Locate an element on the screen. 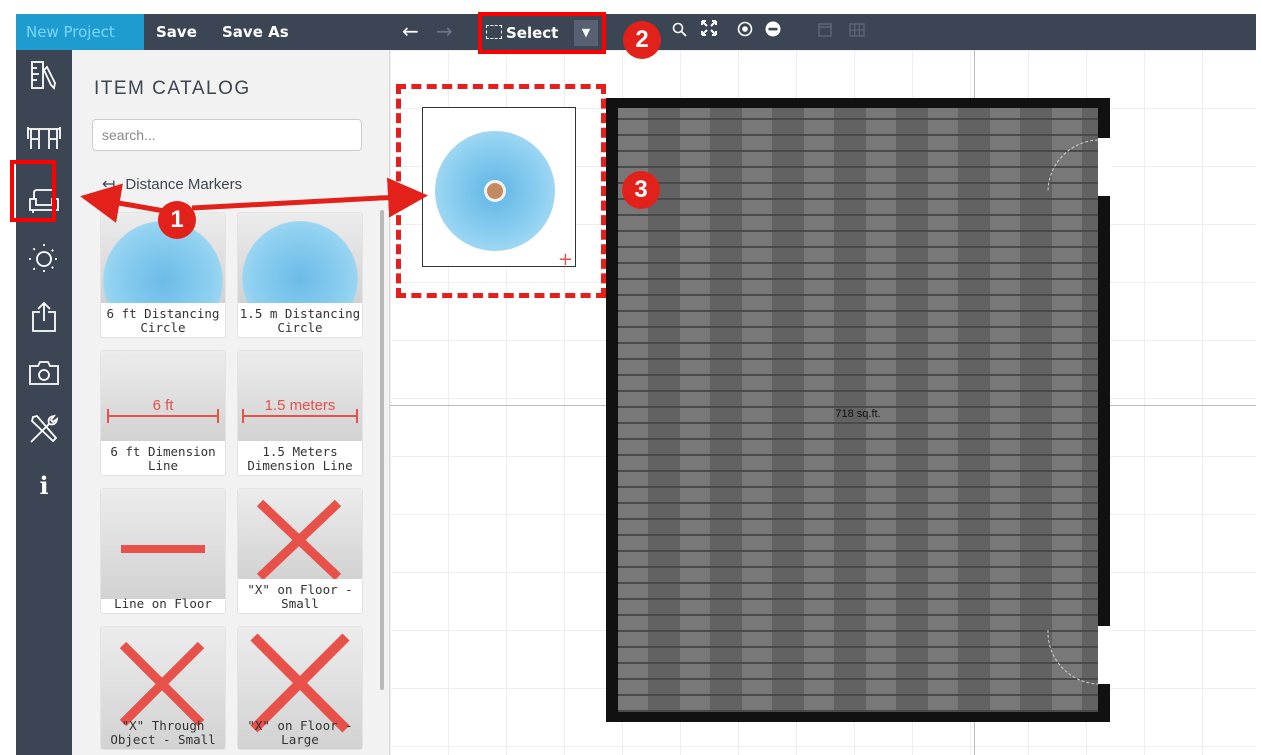  zoom-icon is located at coordinates (679, 32).